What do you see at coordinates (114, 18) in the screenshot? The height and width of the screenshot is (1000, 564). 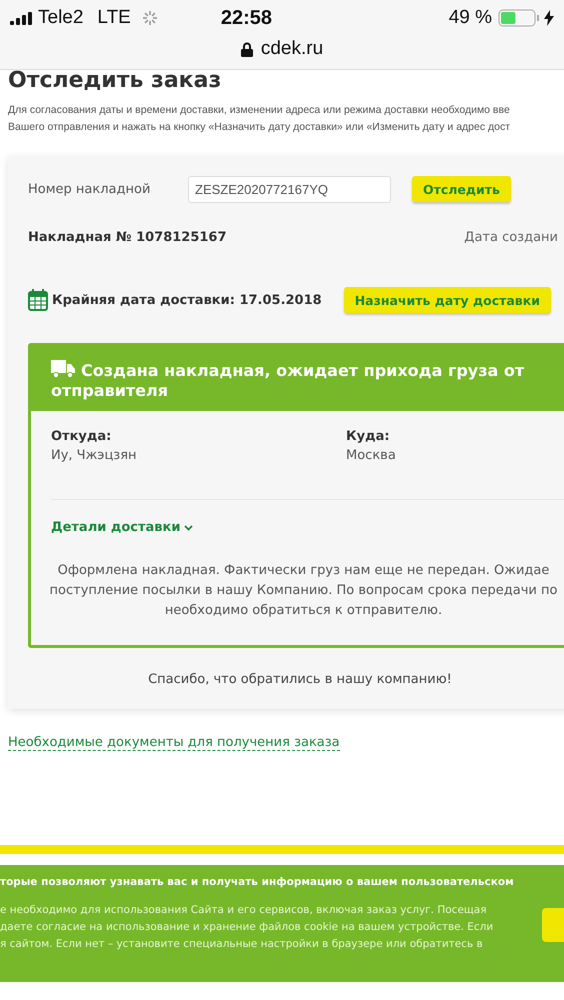 I see `network-type: LTE` at bounding box center [114, 18].